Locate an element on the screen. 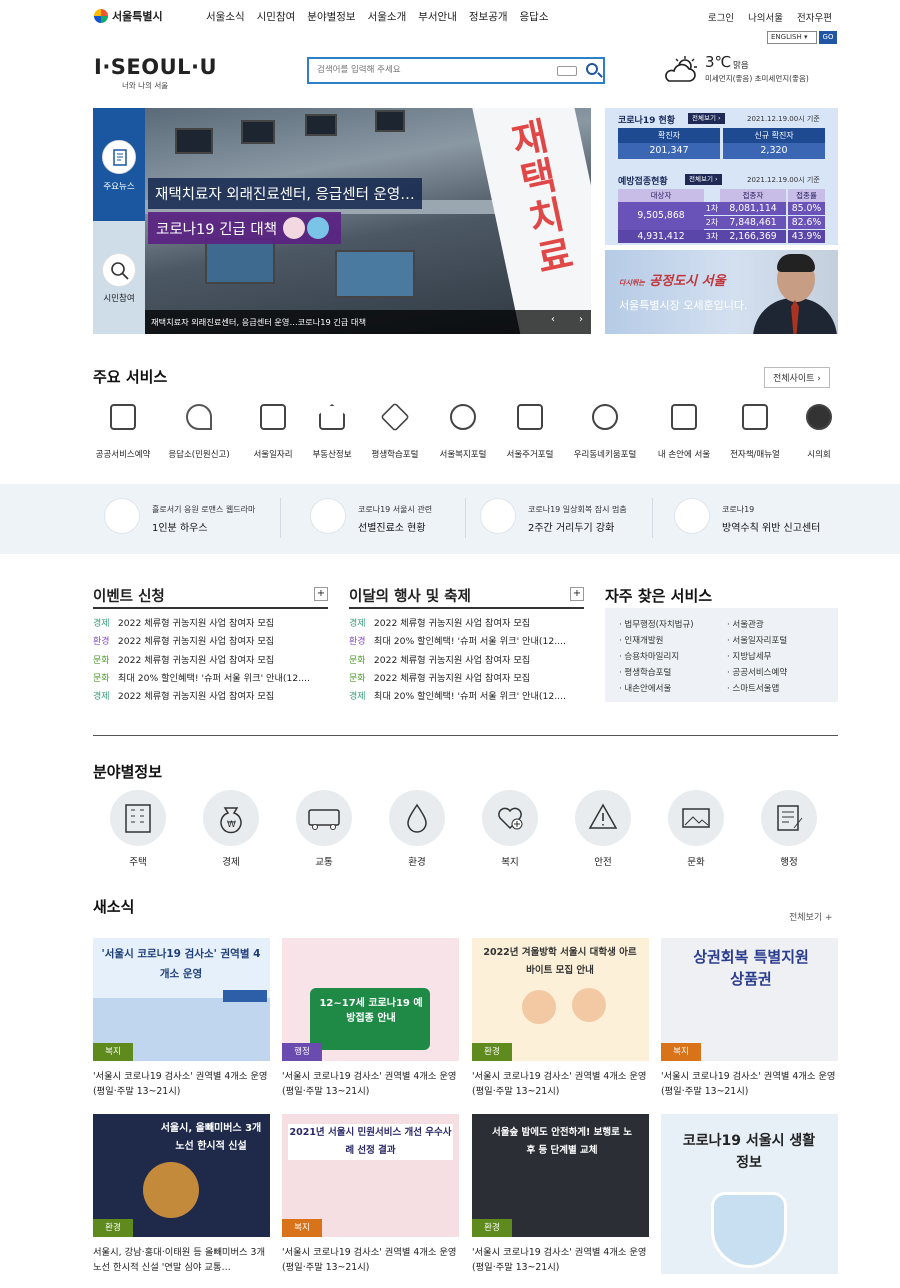 This screenshot has height=1288, width=900. festivals-more-button: + is located at coordinates (577, 594).